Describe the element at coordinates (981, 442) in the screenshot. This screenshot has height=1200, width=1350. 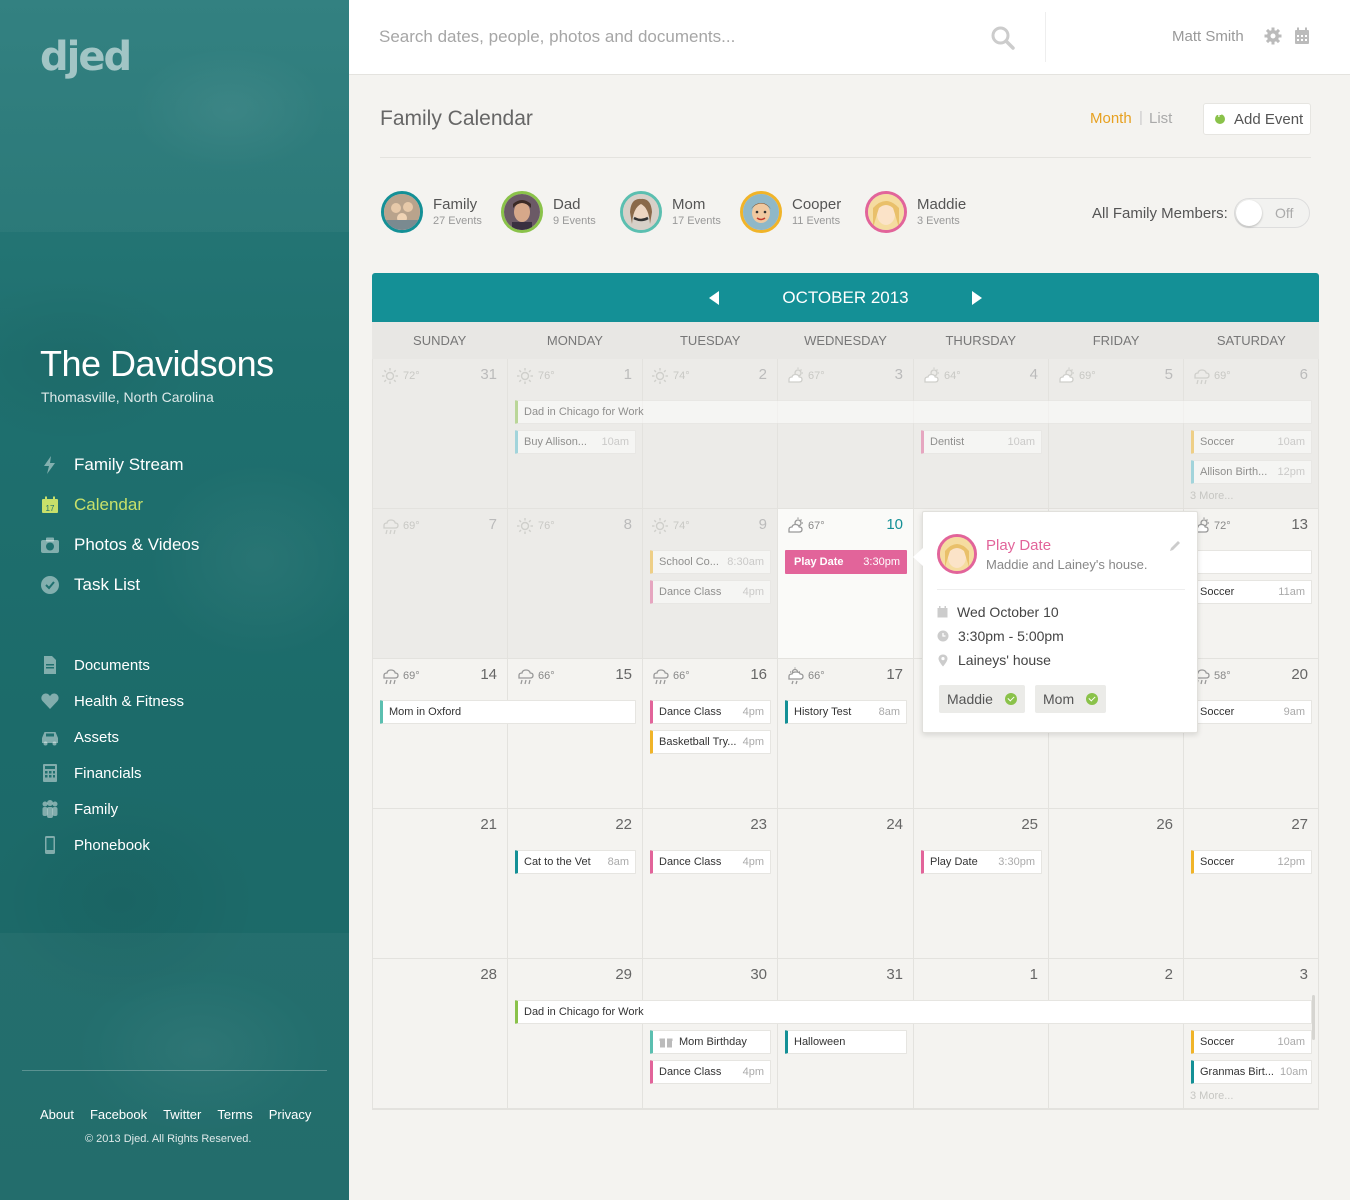
I see `calendar-event: Dentist 10am` at that location.